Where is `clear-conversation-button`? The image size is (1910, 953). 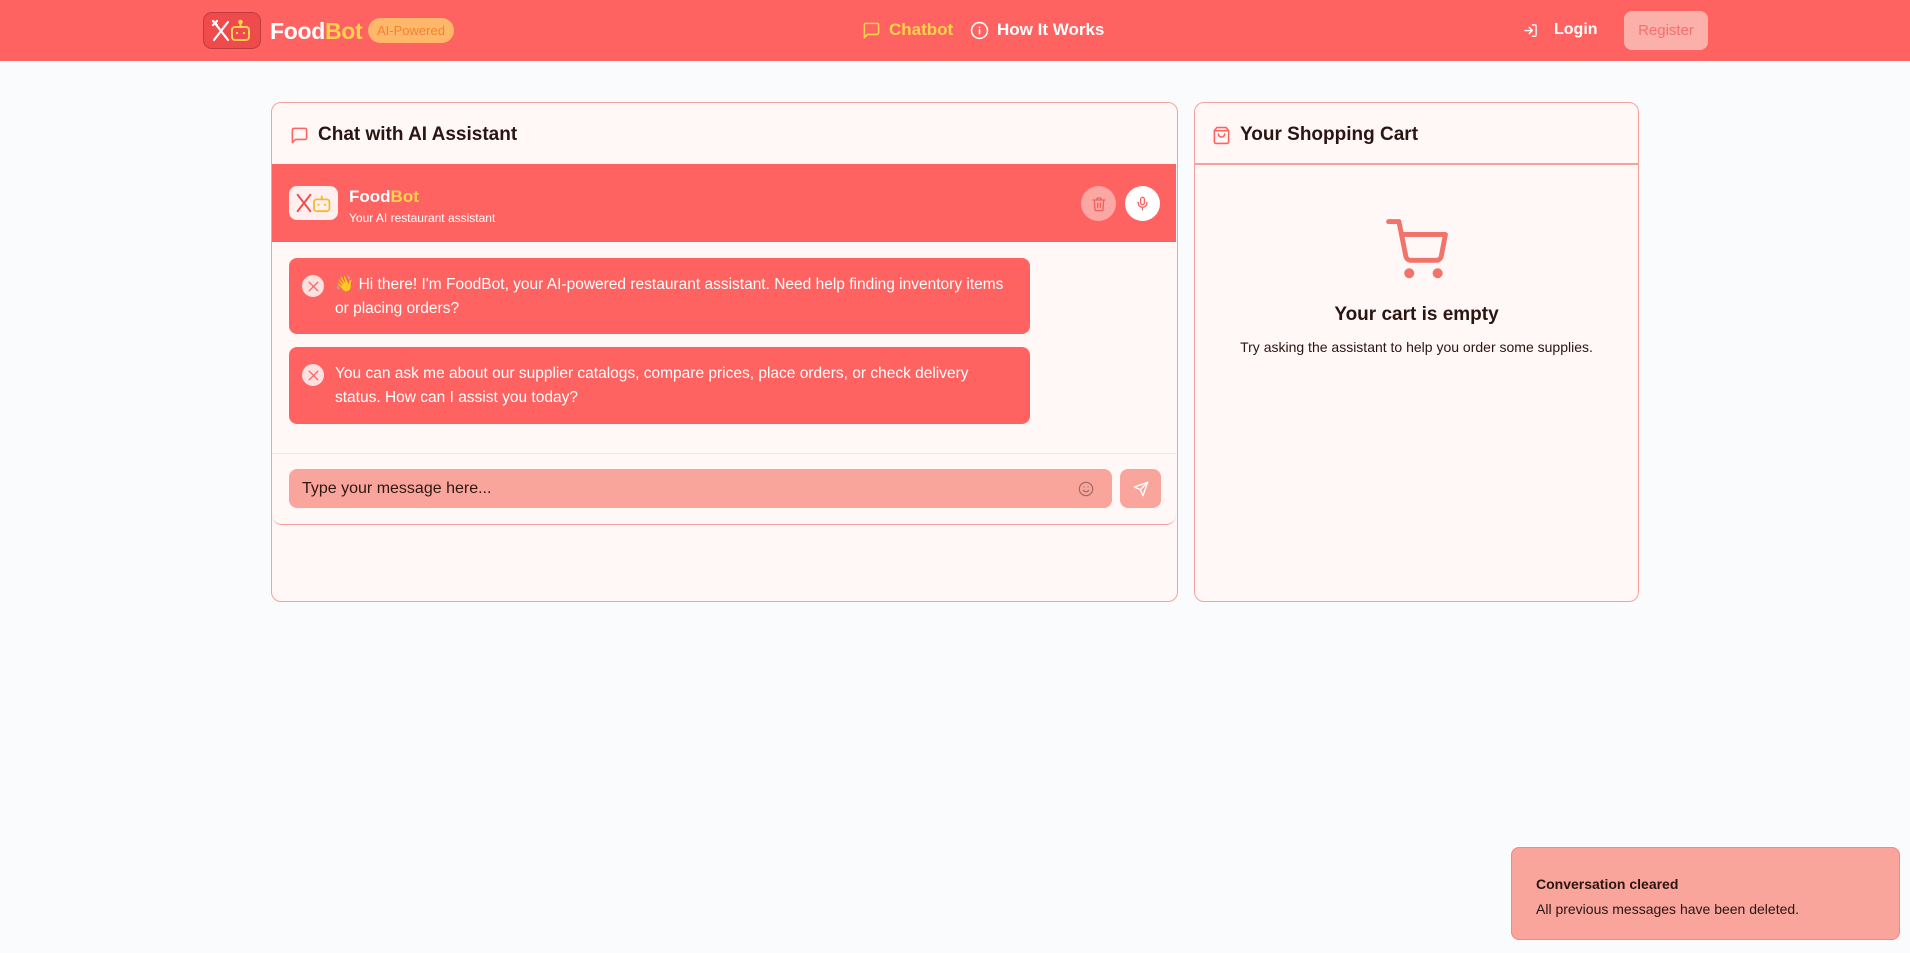 clear-conversation-button is located at coordinates (1098, 203).